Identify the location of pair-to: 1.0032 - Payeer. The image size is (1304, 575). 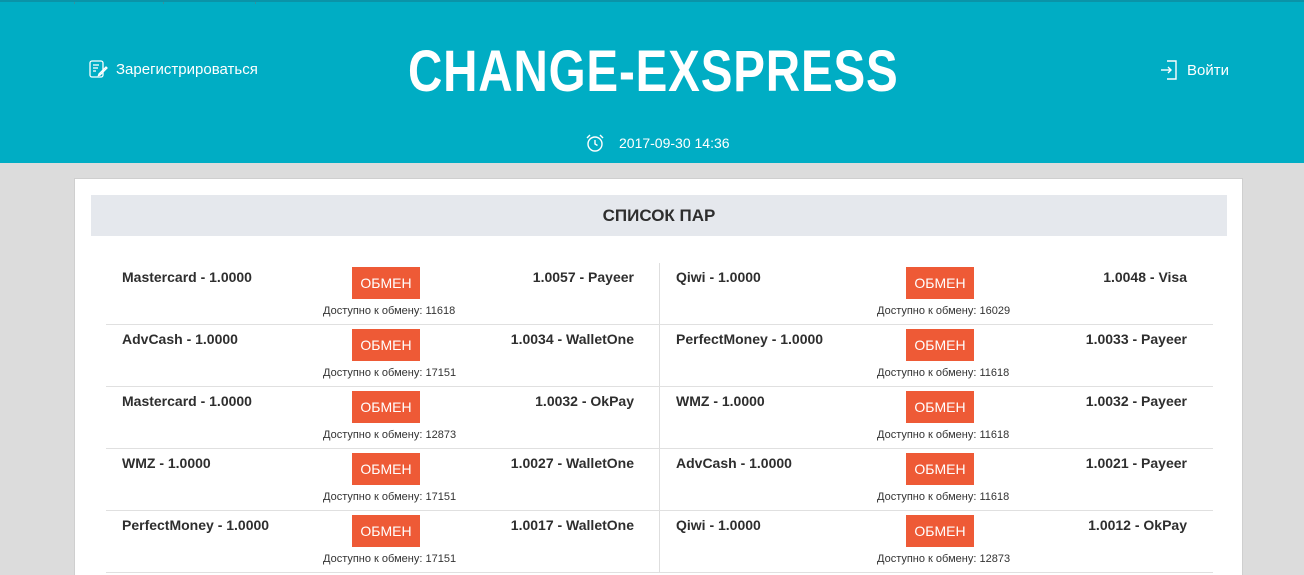
(1136, 401).